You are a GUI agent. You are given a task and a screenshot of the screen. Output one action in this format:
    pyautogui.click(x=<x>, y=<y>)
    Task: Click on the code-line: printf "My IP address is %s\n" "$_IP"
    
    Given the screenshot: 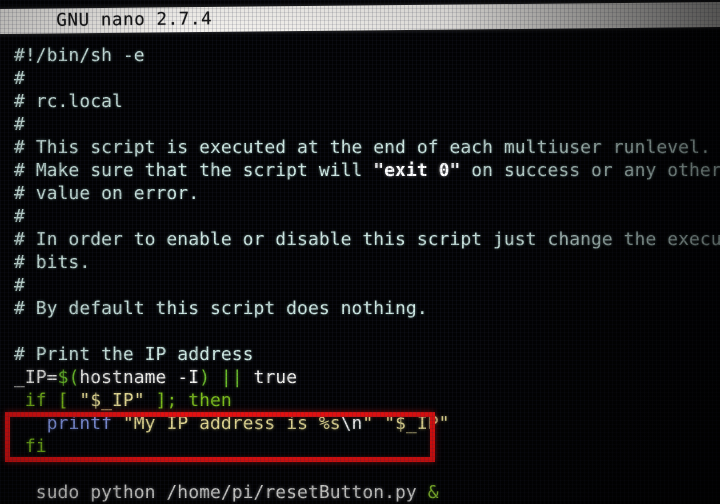 What is the action you would take?
    pyautogui.click(x=360, y=423)
    